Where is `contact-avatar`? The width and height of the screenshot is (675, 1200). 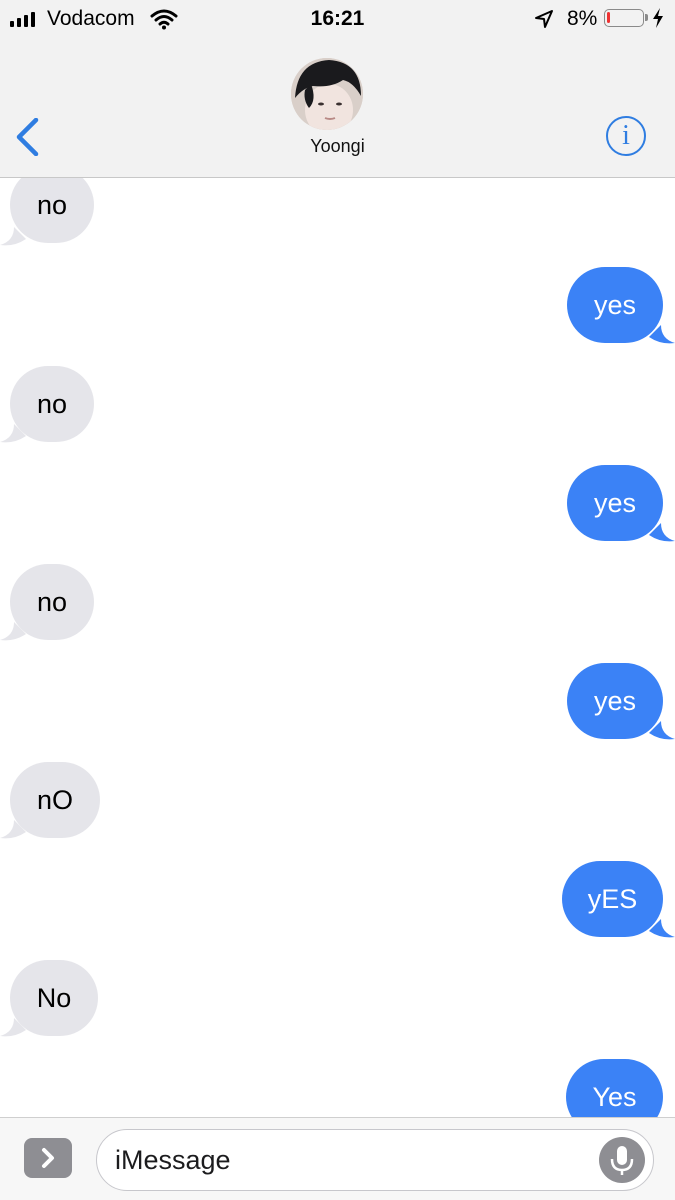
contact-avatar is located at coordinates (327, 94).